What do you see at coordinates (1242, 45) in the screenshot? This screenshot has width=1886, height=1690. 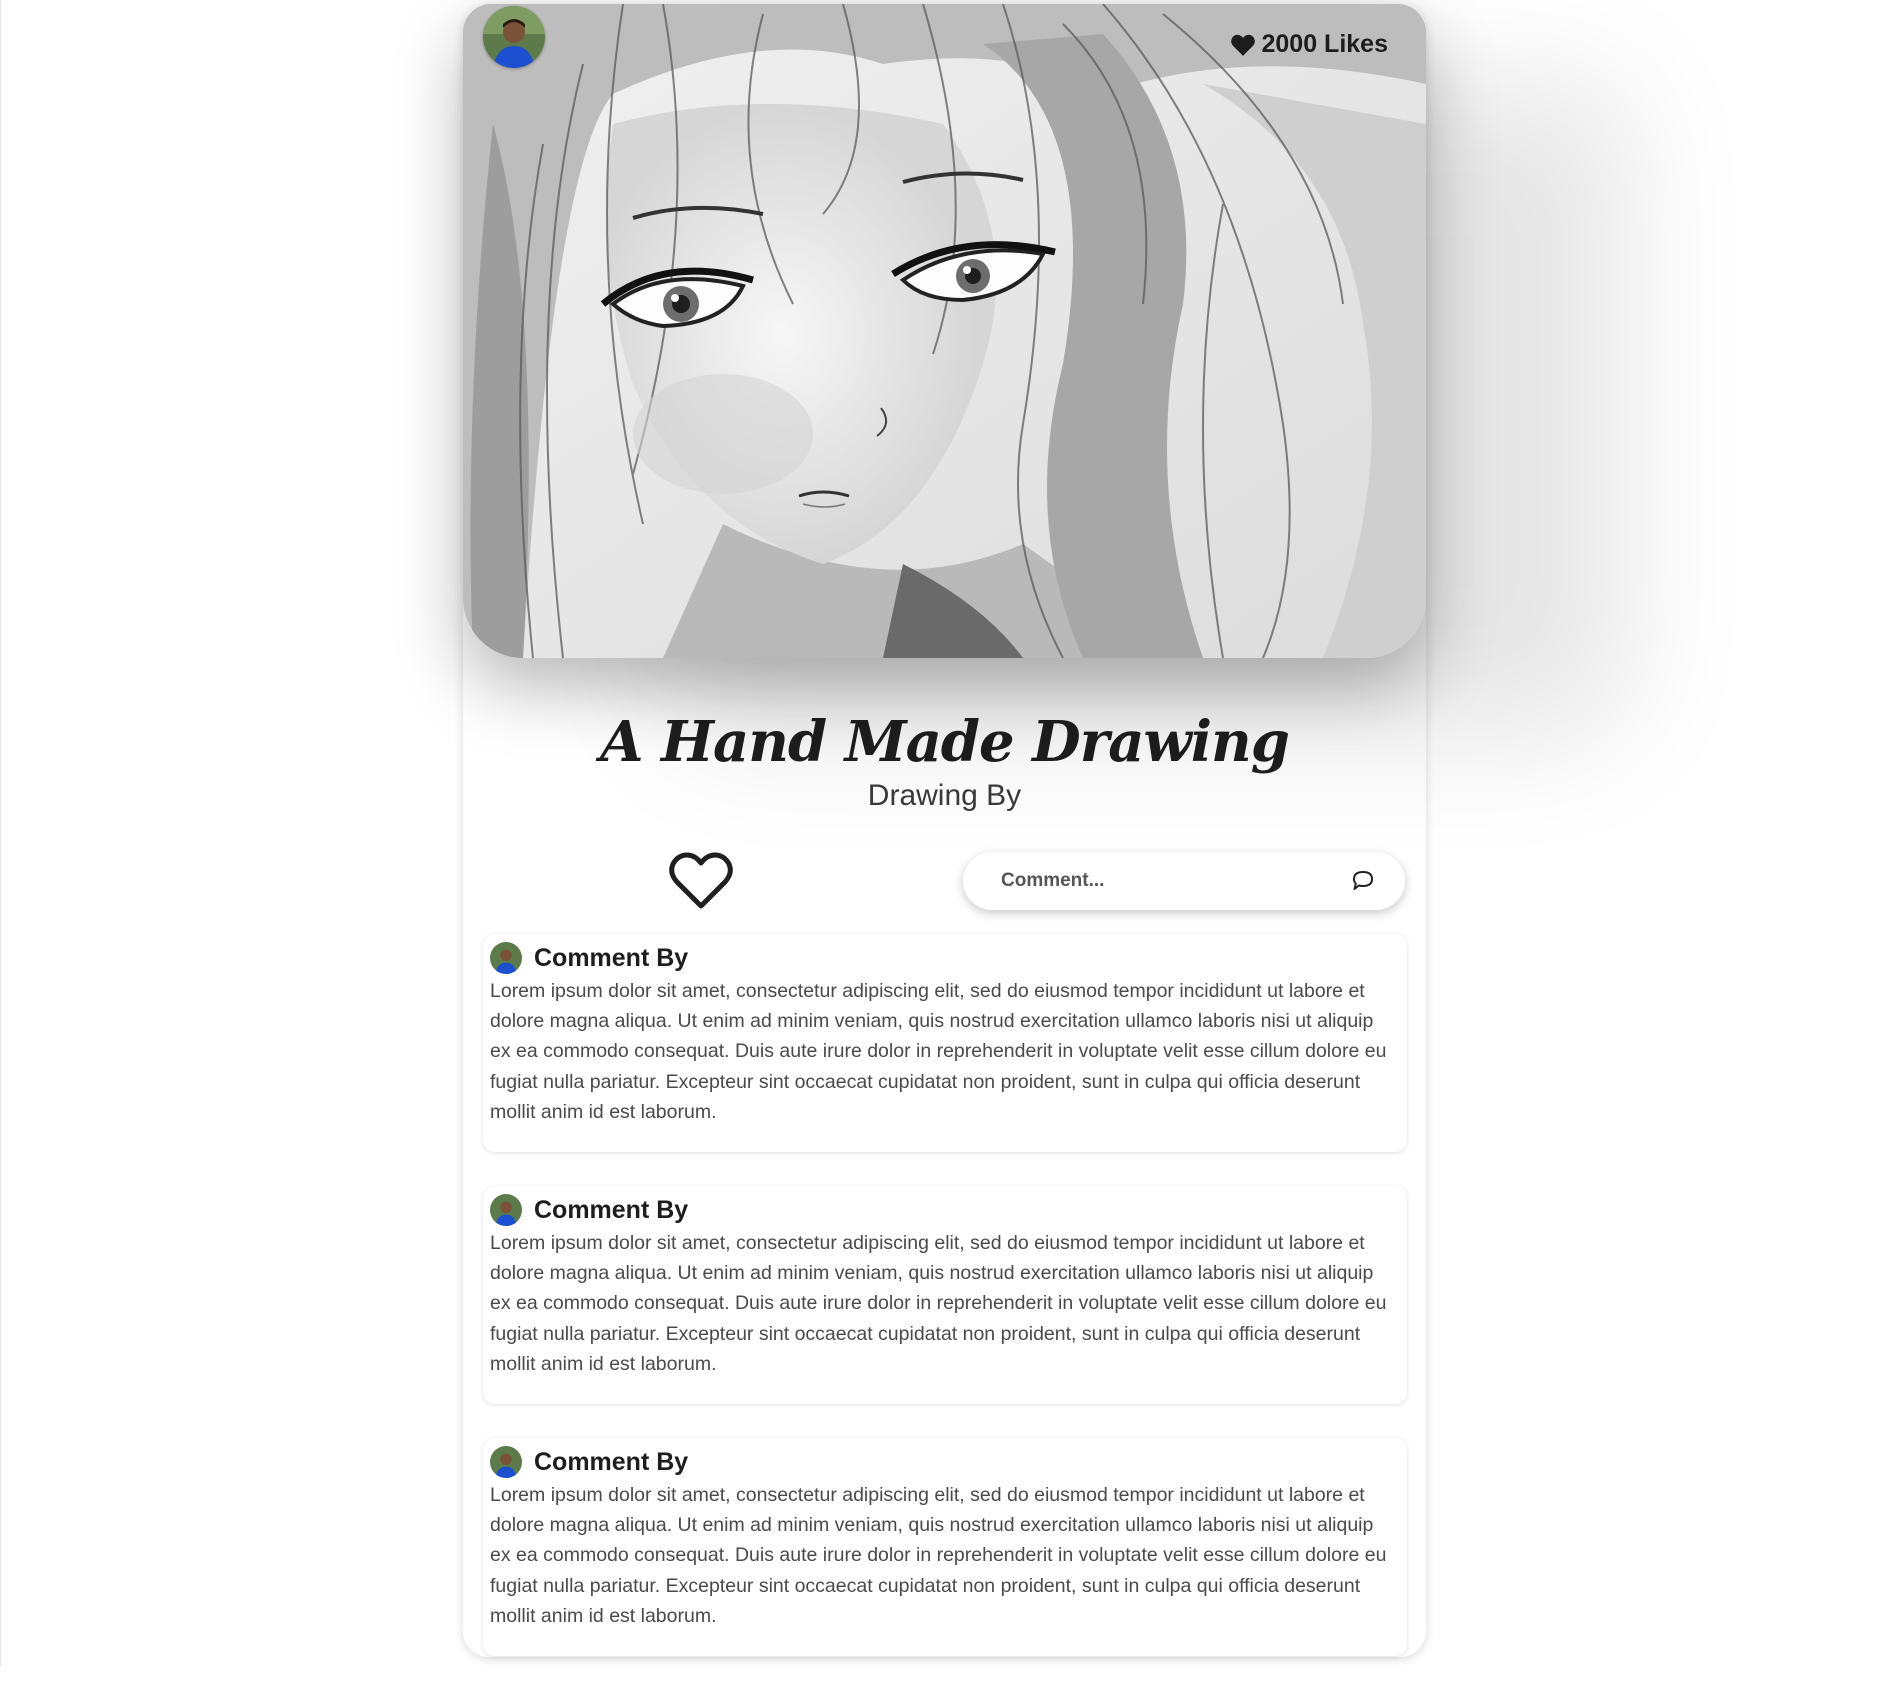 I see `heart-filled-icon` at bounding box center [1242, 45].